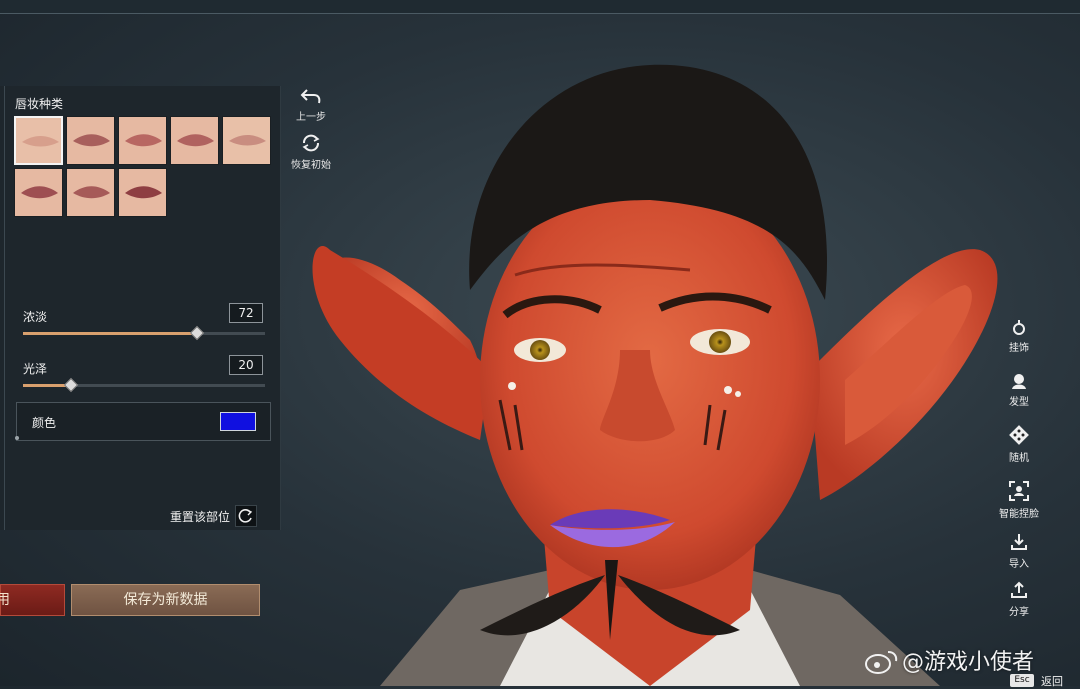 Image resolution: width=1080 pixels, height=689 pixels. What do you see at coordinates (17, 438) in the screenshot?
I see `scroll-handle` at bounding box center [17, 438].